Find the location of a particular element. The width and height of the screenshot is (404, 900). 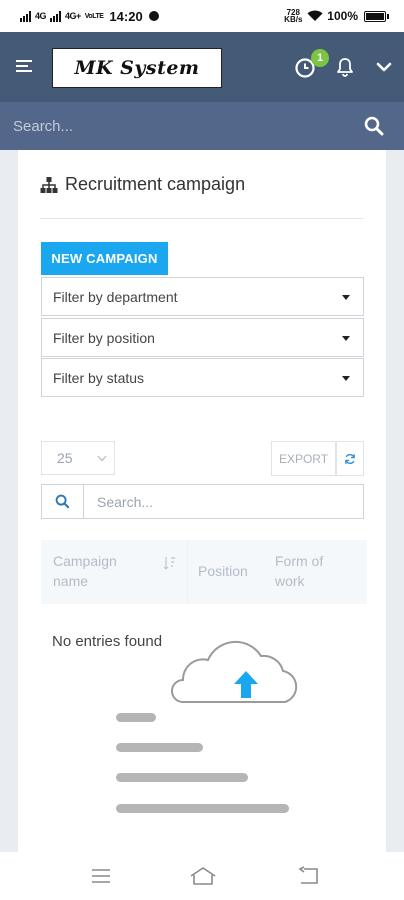

volte-label: VoLTE is located at coordinates (94, 16).